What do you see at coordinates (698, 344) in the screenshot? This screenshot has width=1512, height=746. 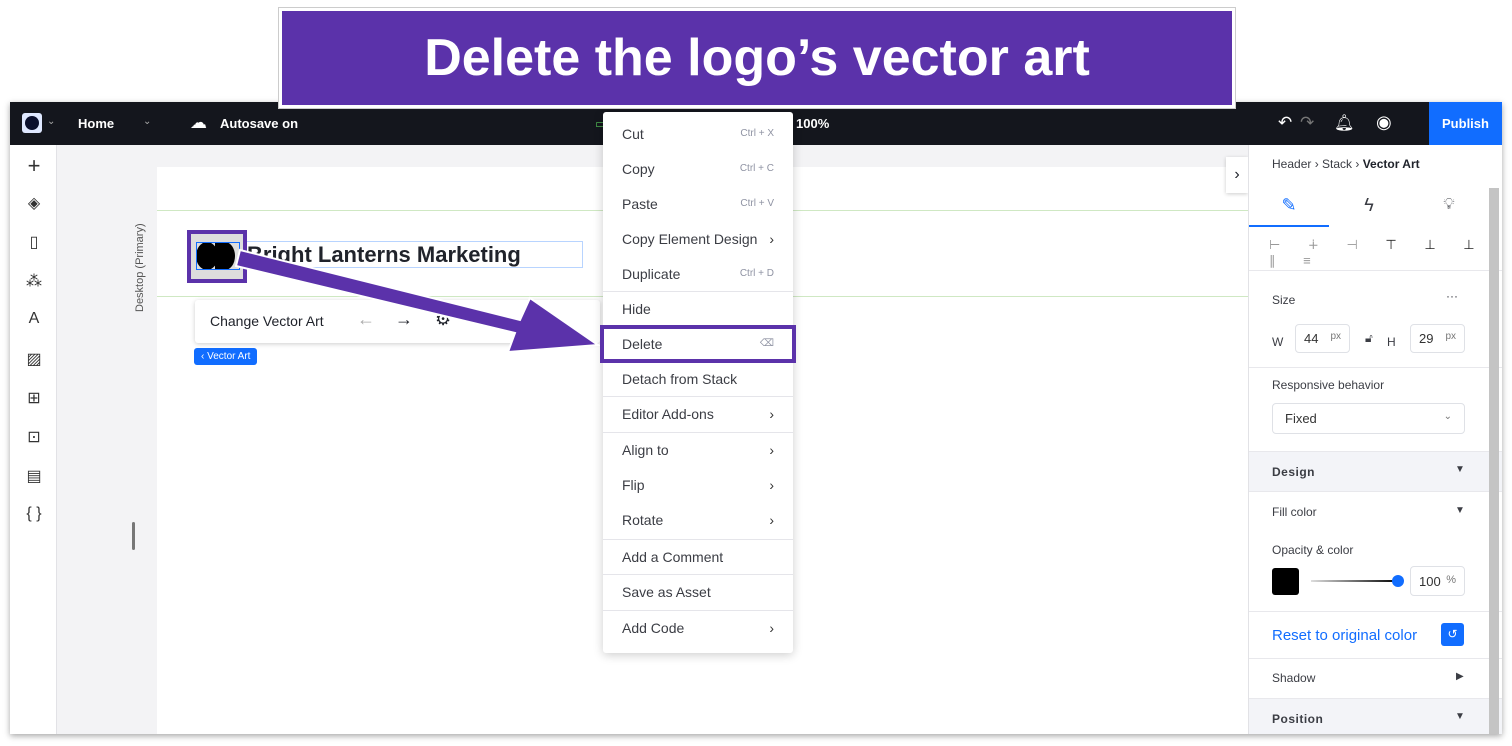 I see `delete-highlight` at bounding box center [698, 344].